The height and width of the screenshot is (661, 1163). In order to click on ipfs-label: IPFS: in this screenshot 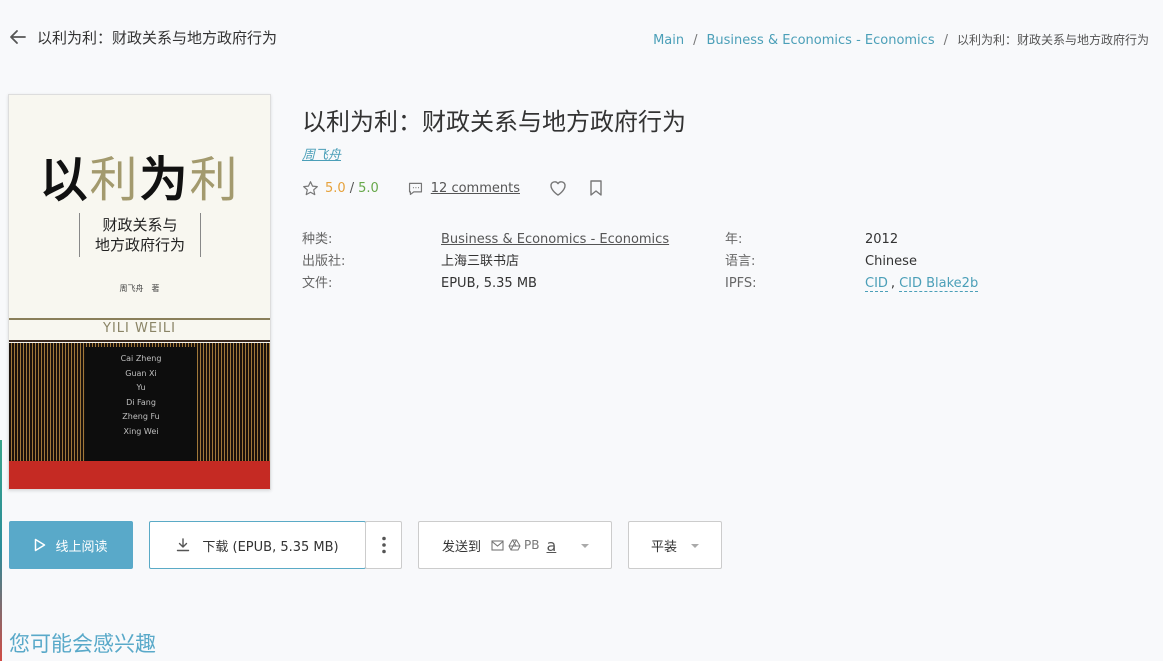, I will do `click(741, 283)`.